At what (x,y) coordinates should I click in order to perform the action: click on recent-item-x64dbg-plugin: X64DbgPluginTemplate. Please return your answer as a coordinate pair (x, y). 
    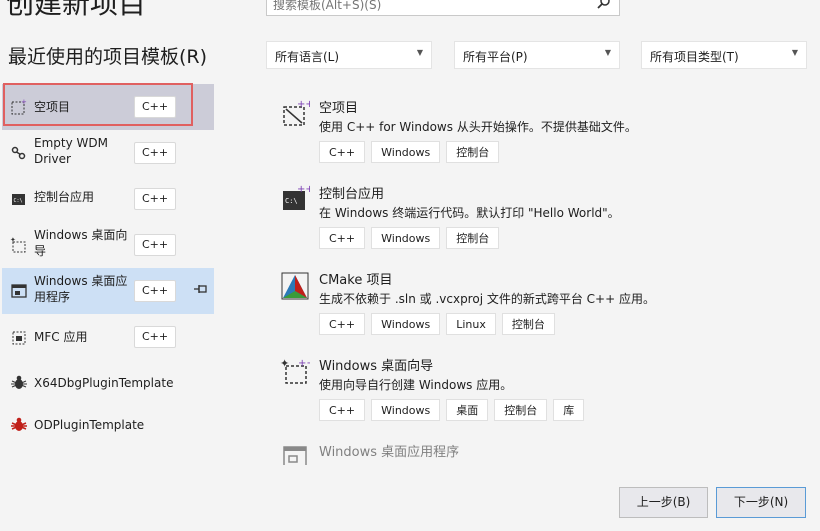
    Looking at the image, I should click on (108, 383).